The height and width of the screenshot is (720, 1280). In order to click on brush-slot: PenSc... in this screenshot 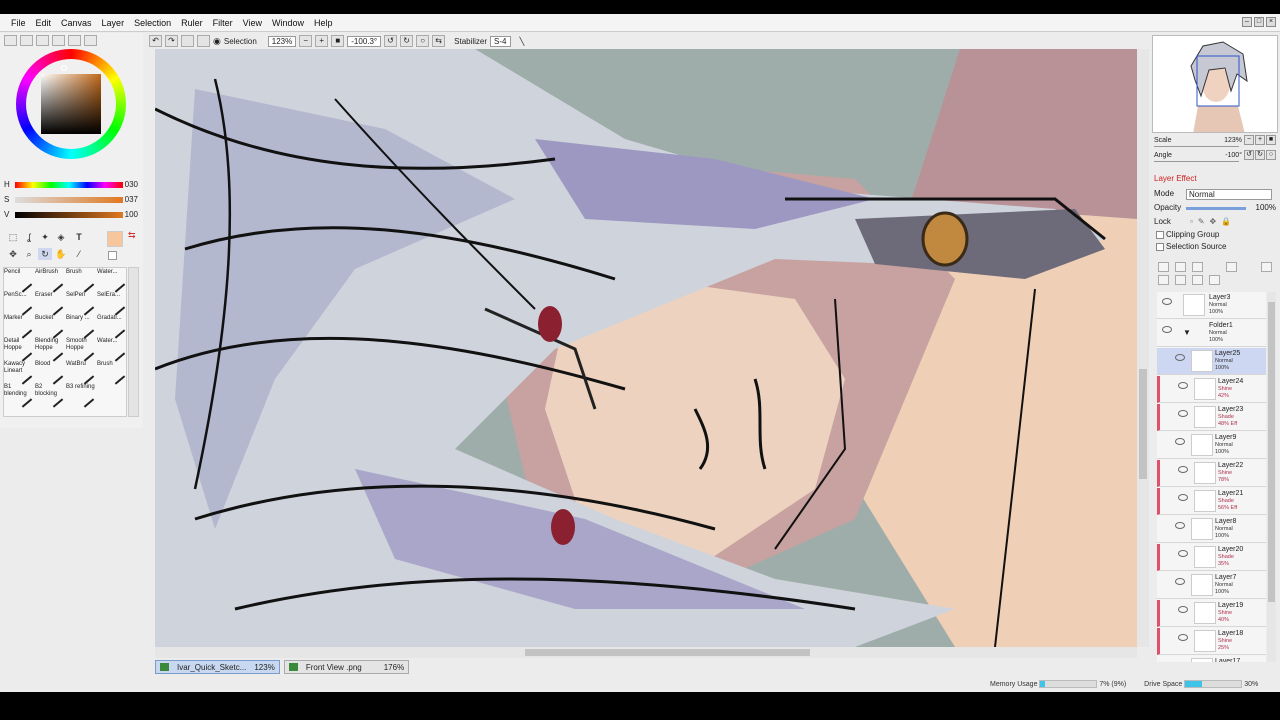, I will do `click(19, 304)`.